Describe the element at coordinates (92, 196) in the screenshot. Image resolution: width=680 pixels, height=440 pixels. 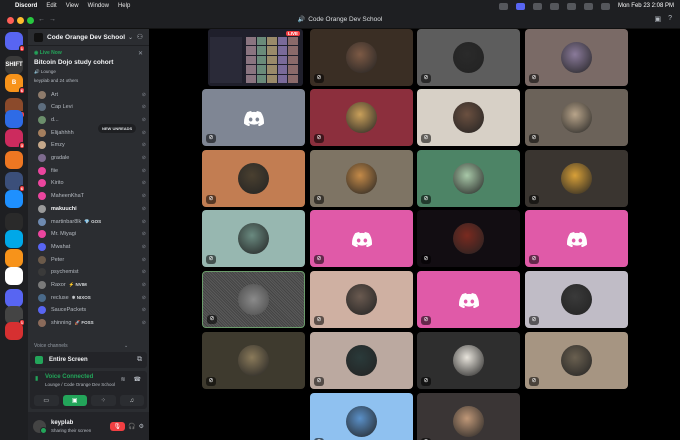
I see `voice-member: MaheenKhaT ⊘` at that location.